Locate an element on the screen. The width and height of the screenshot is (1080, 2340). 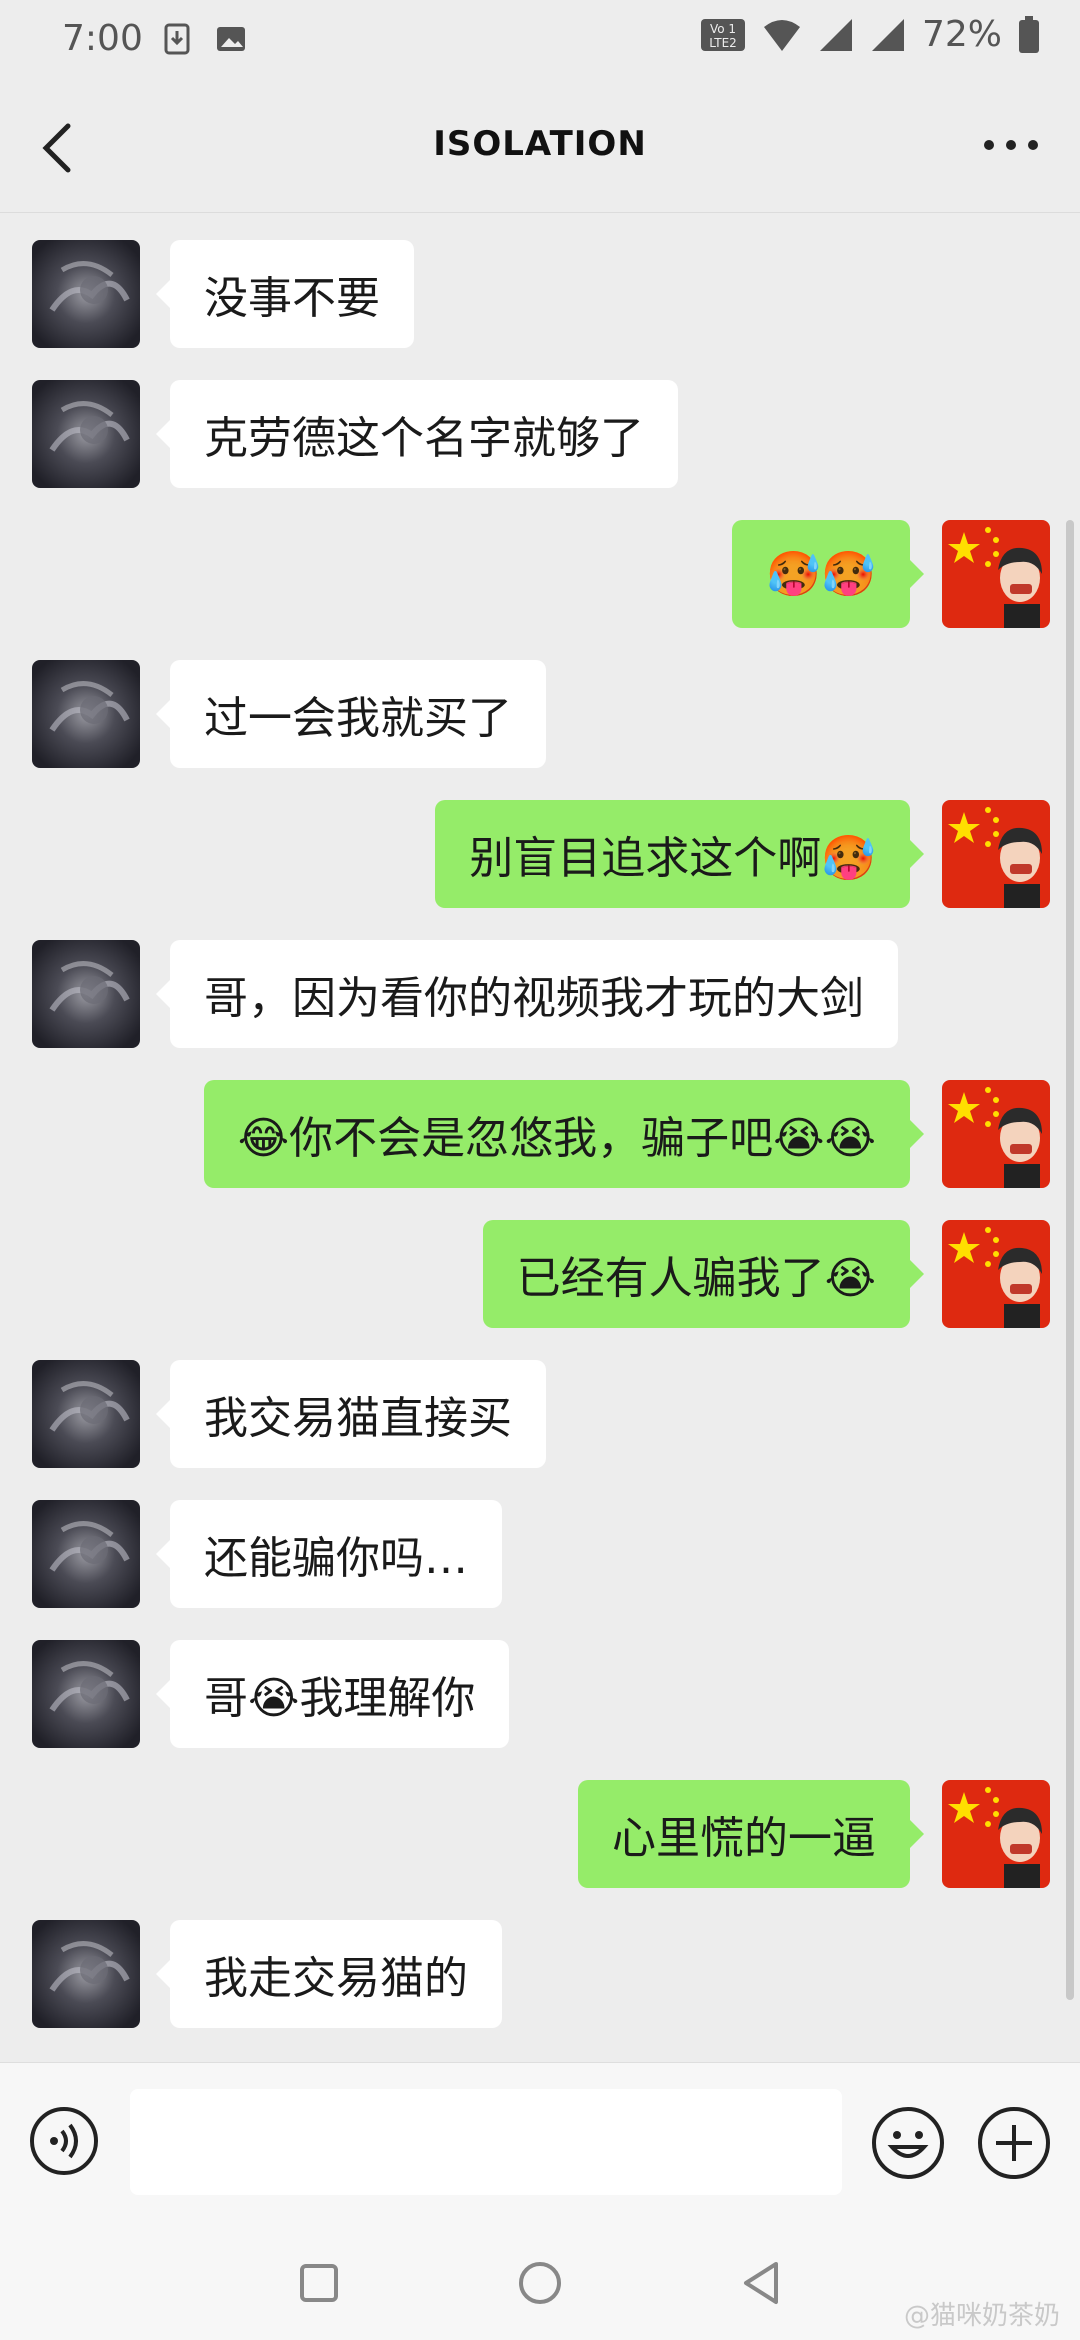
chat-header: ISOLATION is located at coordinates (540, 146).